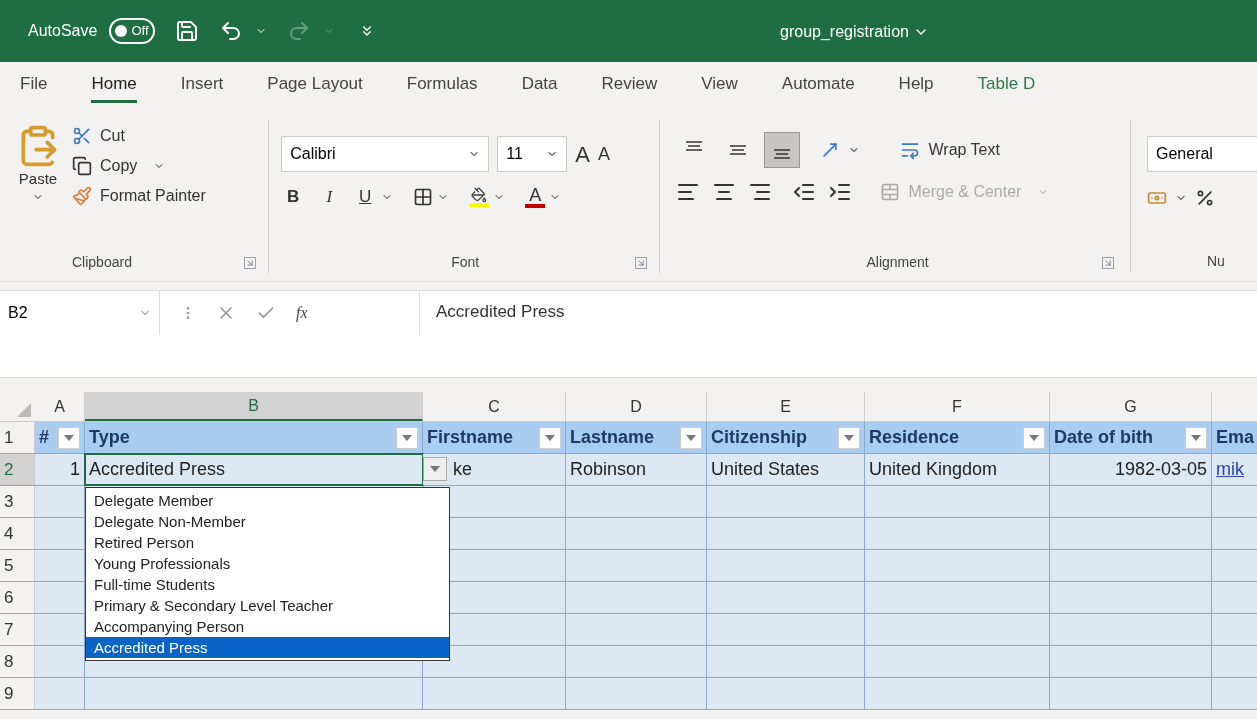 The image size is (1257, 719). I want to click on font-name-field: Calibri, so click(385, 154).